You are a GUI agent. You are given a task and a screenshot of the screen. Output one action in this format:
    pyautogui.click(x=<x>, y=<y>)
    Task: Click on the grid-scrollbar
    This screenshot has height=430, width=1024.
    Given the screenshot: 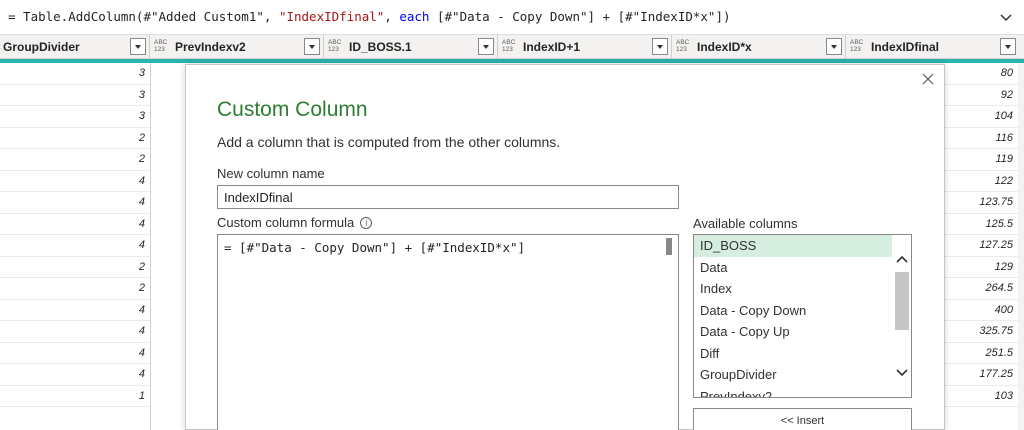 What is the action you would take?
    pyautogui.click(x=1021, y=246)
    